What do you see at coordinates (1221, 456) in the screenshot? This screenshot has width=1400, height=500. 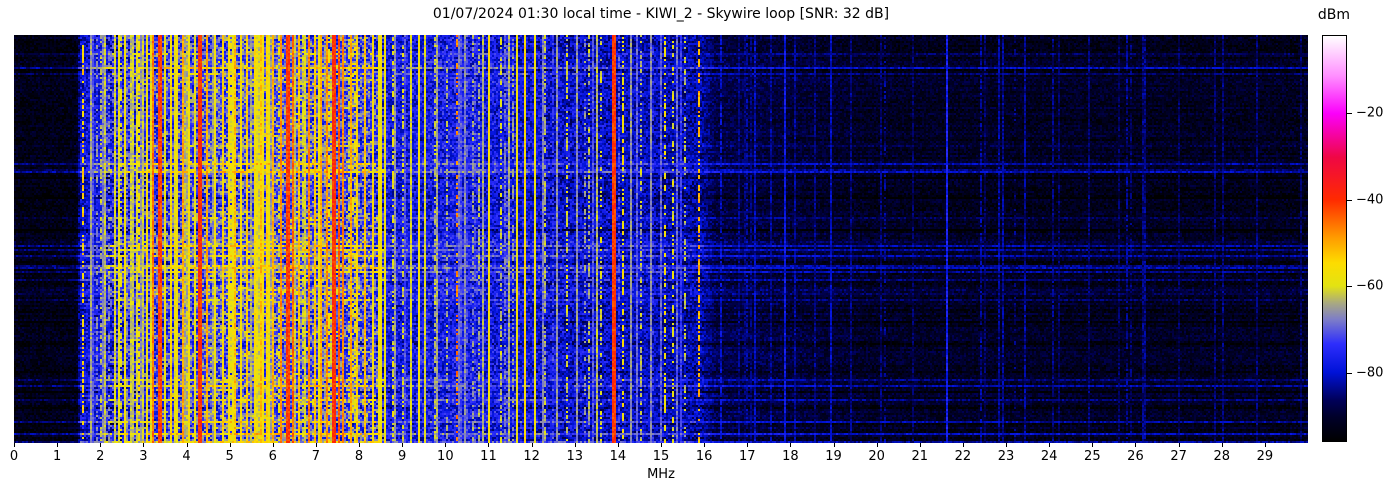 I see `x-tick-label: 28` at bounding box center [1221, 456].